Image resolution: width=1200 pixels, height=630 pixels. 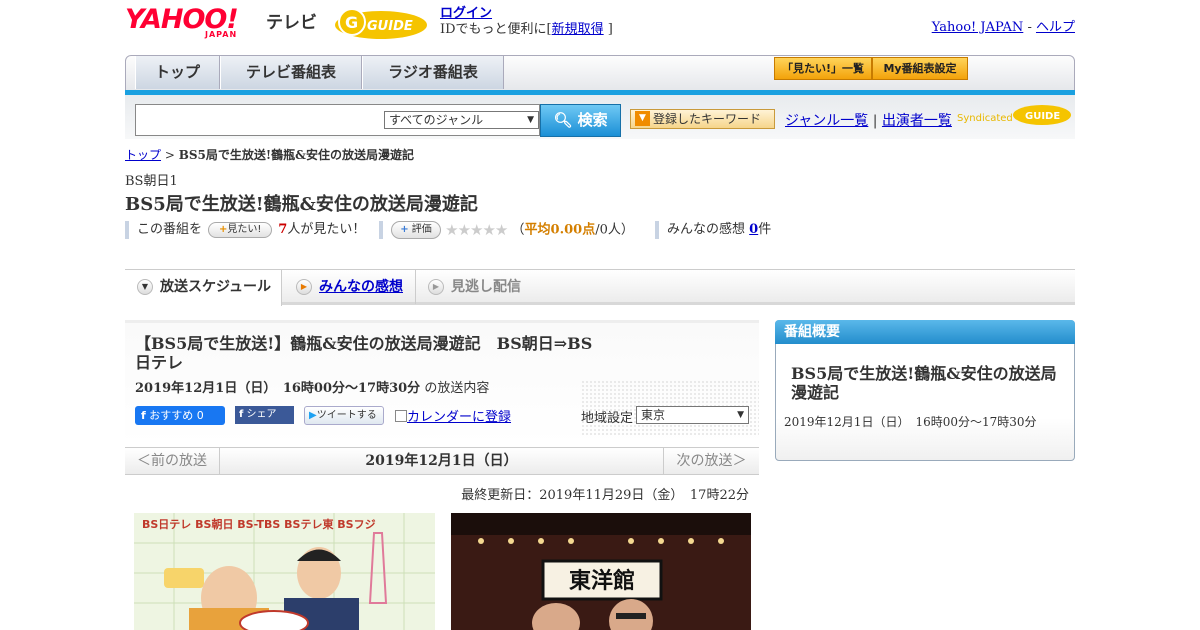 What do you see at coordinates (563, 120) in the screenshot?
I see `search-icon: 🔍︎` at bounding box center [563, 120].